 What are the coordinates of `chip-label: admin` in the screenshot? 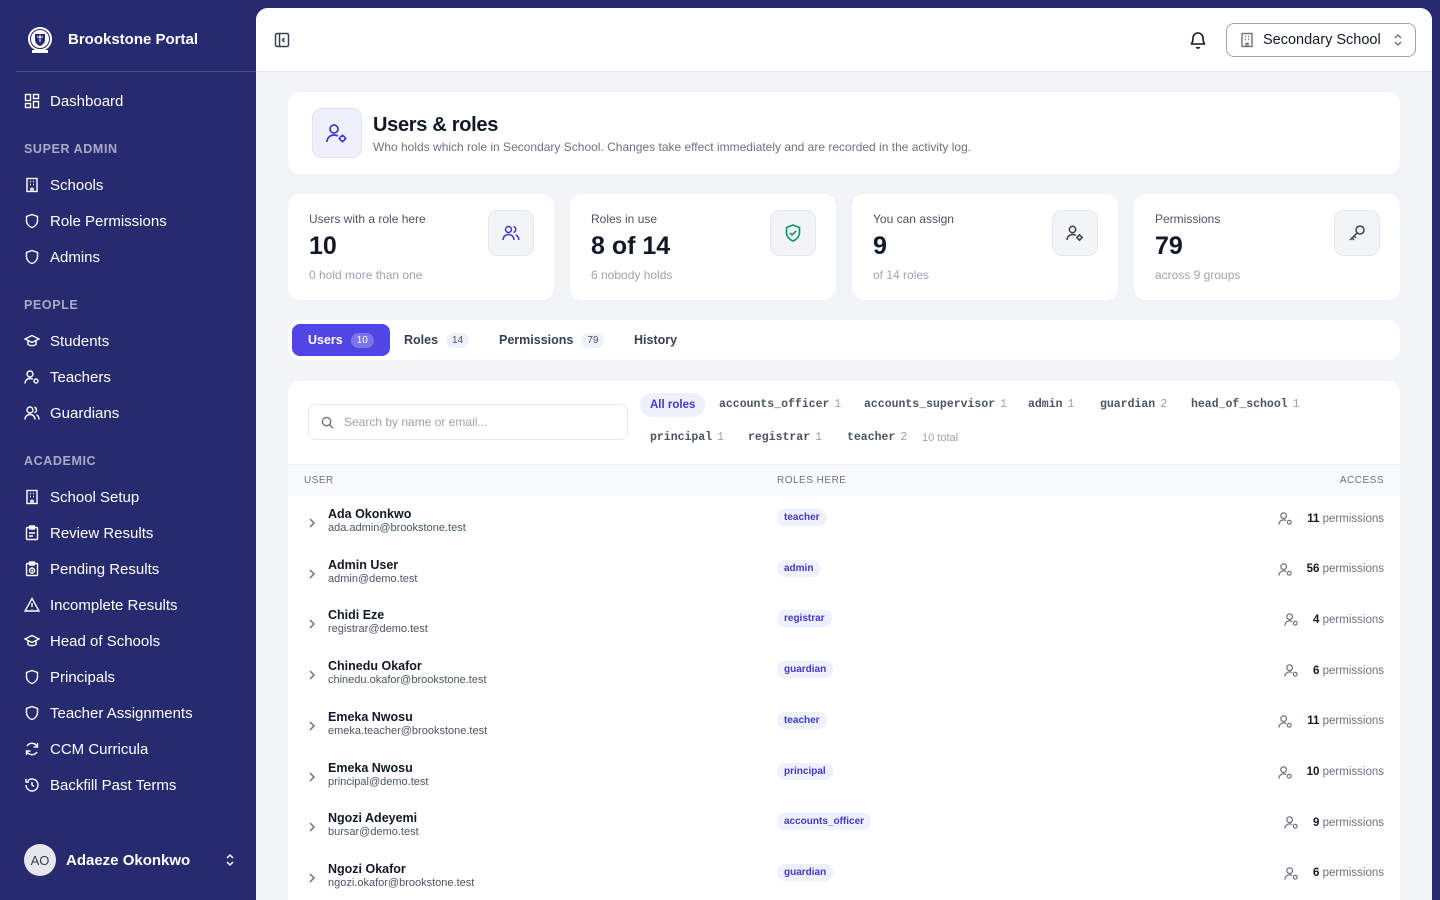 It's located at (1045, 404).